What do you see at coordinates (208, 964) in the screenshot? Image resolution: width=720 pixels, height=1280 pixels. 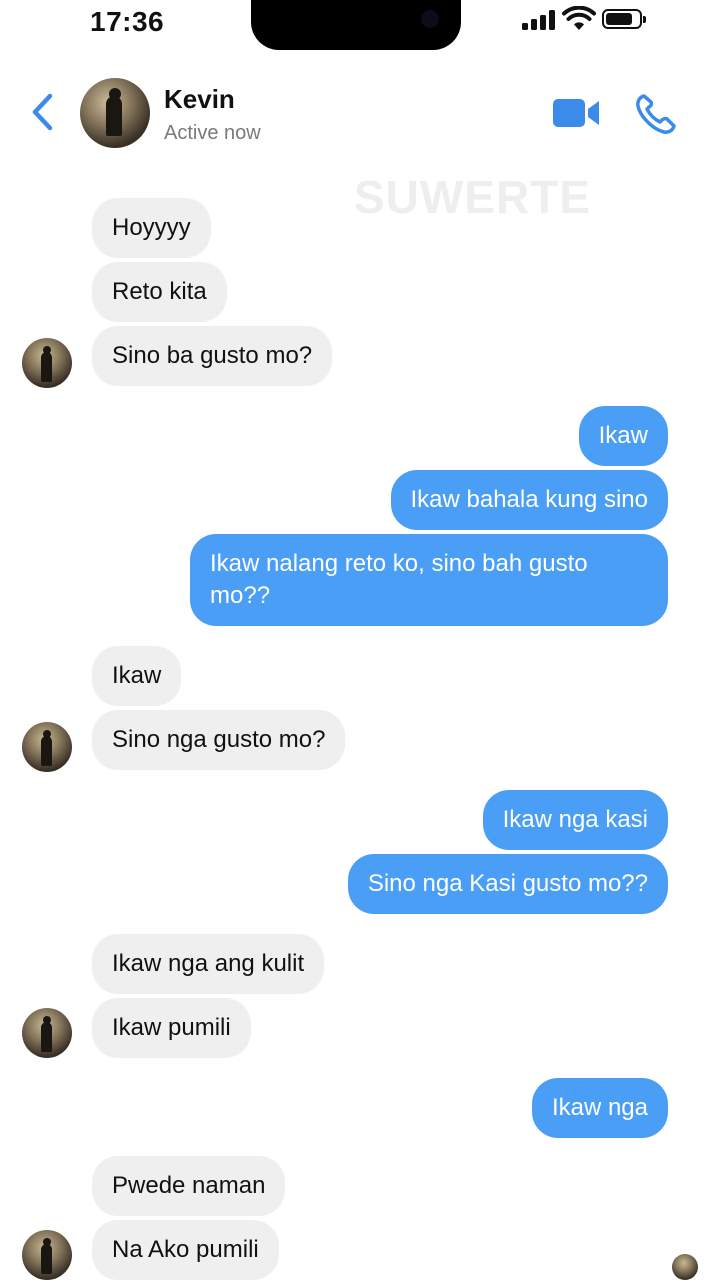 I see `message-incoming: Ikaw nga ang kulit` at bounding box center [208, 964].